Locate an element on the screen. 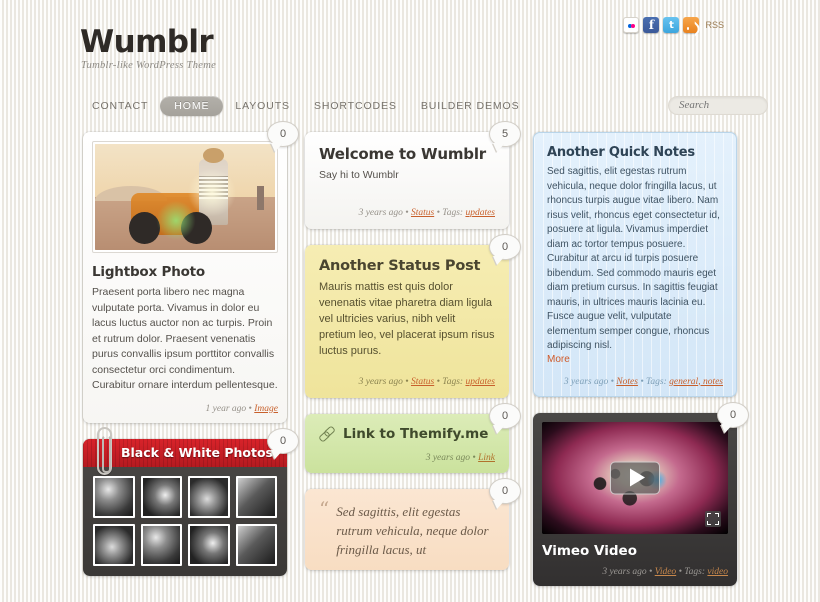 The width and height of the screenshot is (820, 602). nav-item-layouts: LAYOUTS is located at coordinates (262, 106).